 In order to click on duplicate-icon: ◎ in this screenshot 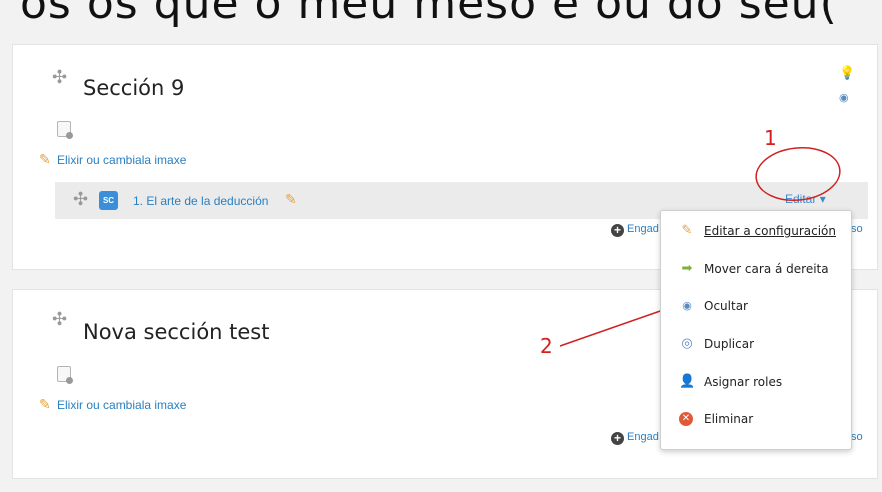, I will do `click(687, 343)`.